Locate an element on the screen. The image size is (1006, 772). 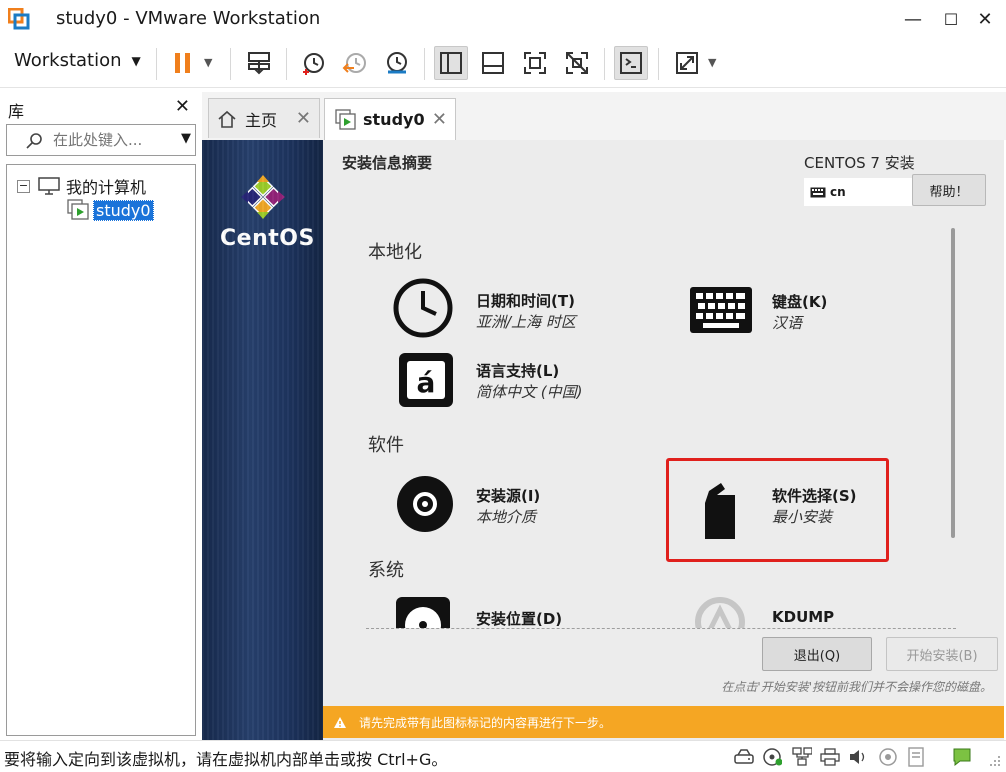
tab-home-label: 主页 is located at coordinates (261, 120).